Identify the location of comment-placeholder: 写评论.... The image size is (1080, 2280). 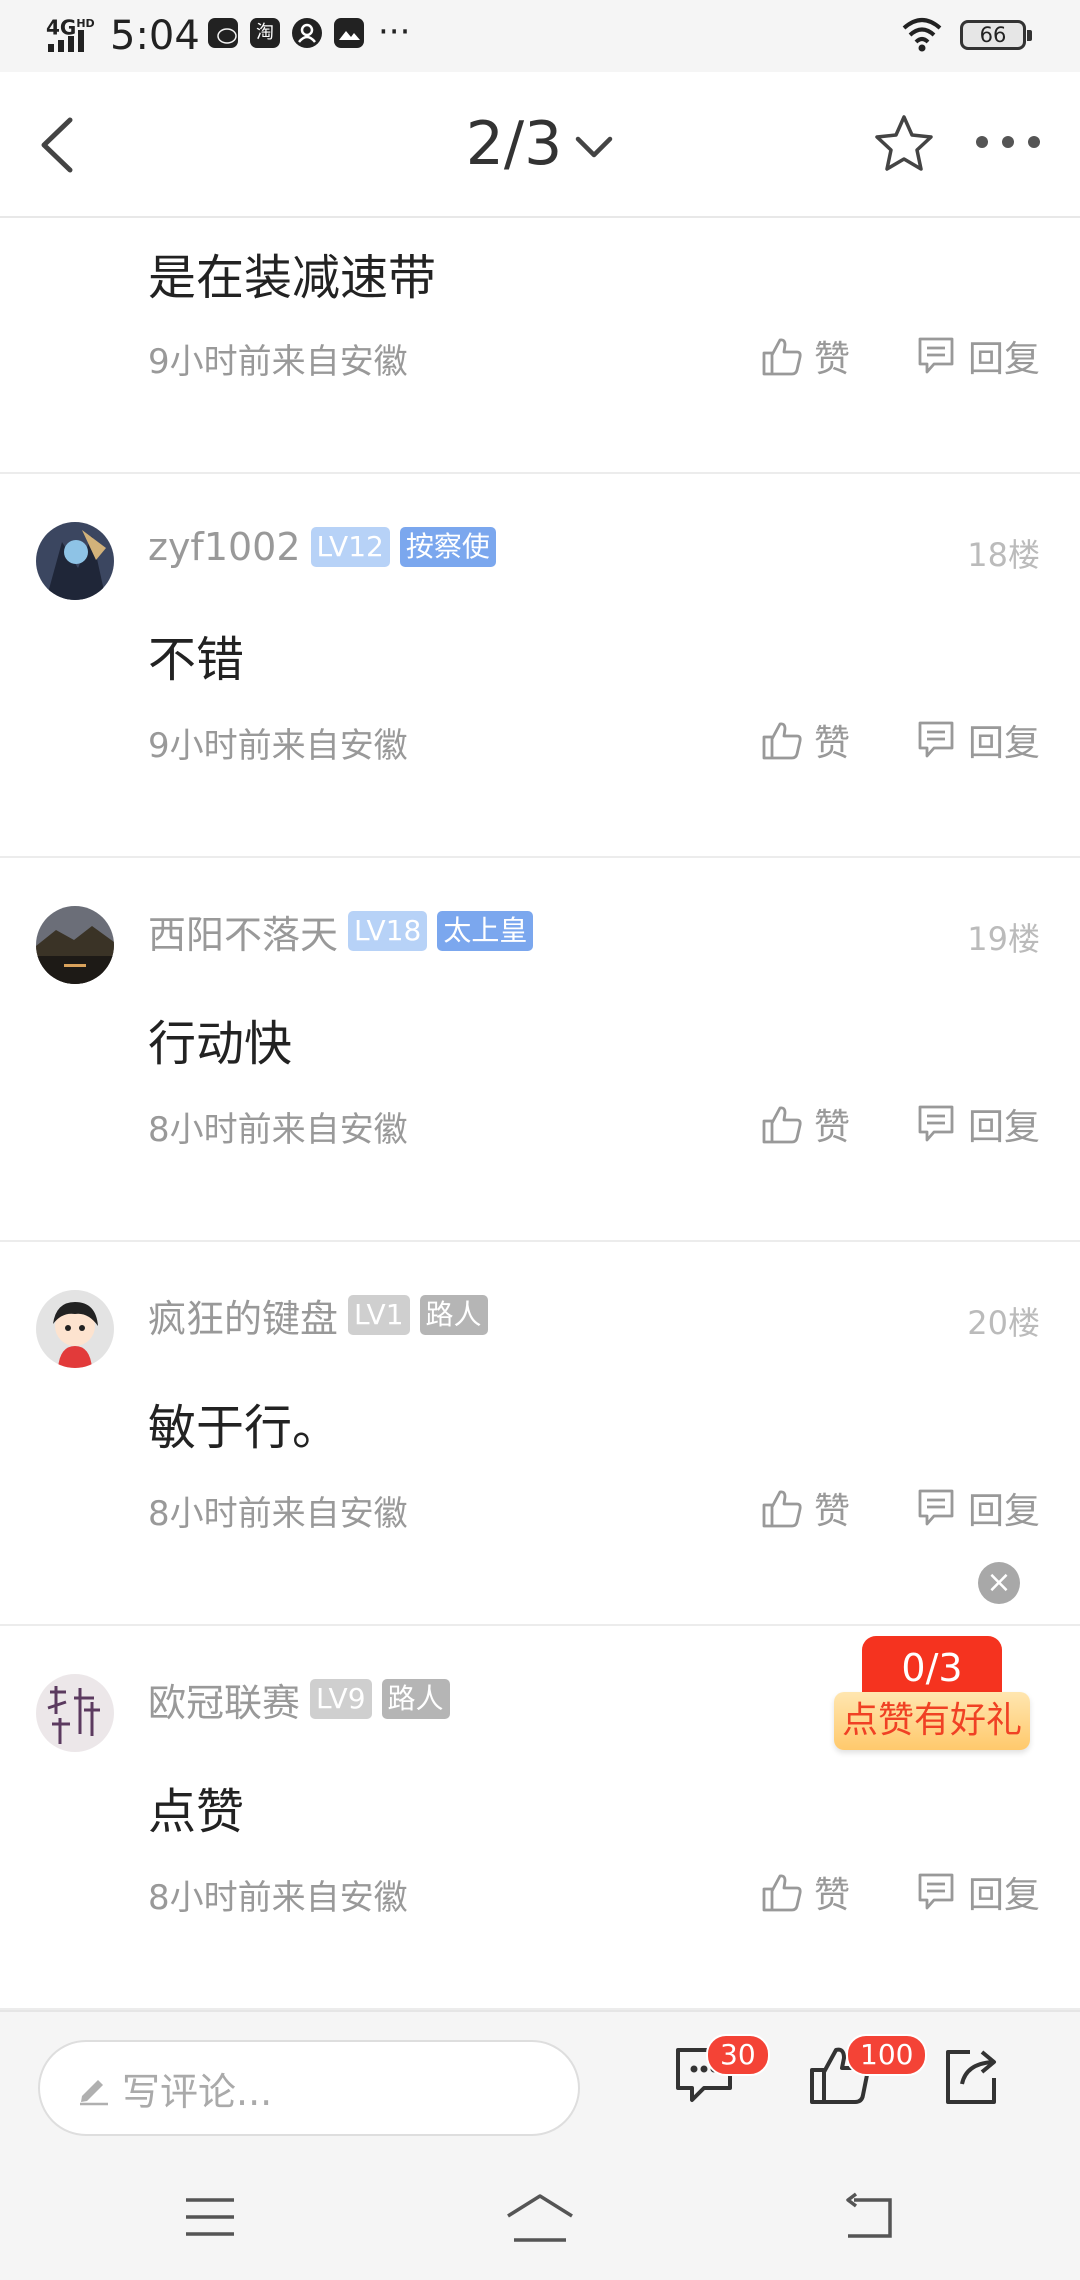
(197, 2091).